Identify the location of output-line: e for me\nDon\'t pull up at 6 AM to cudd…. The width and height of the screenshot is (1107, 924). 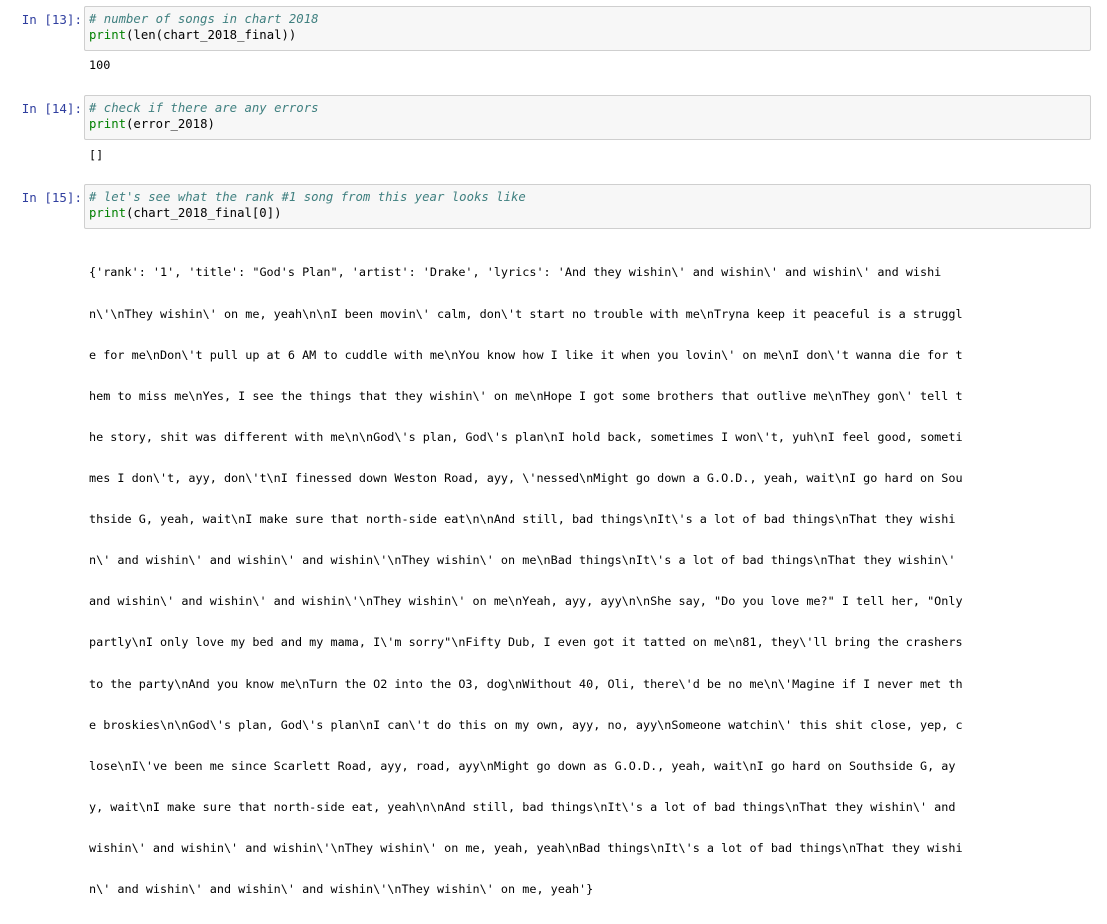
(526, 354).